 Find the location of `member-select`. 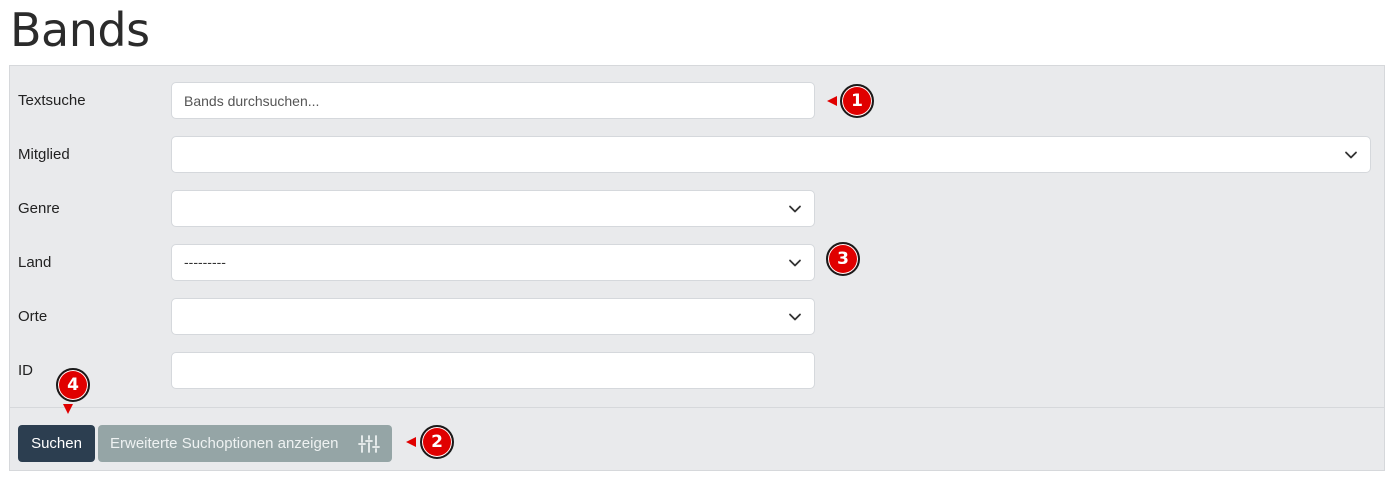

member-select is located at coordinates (771, 154).